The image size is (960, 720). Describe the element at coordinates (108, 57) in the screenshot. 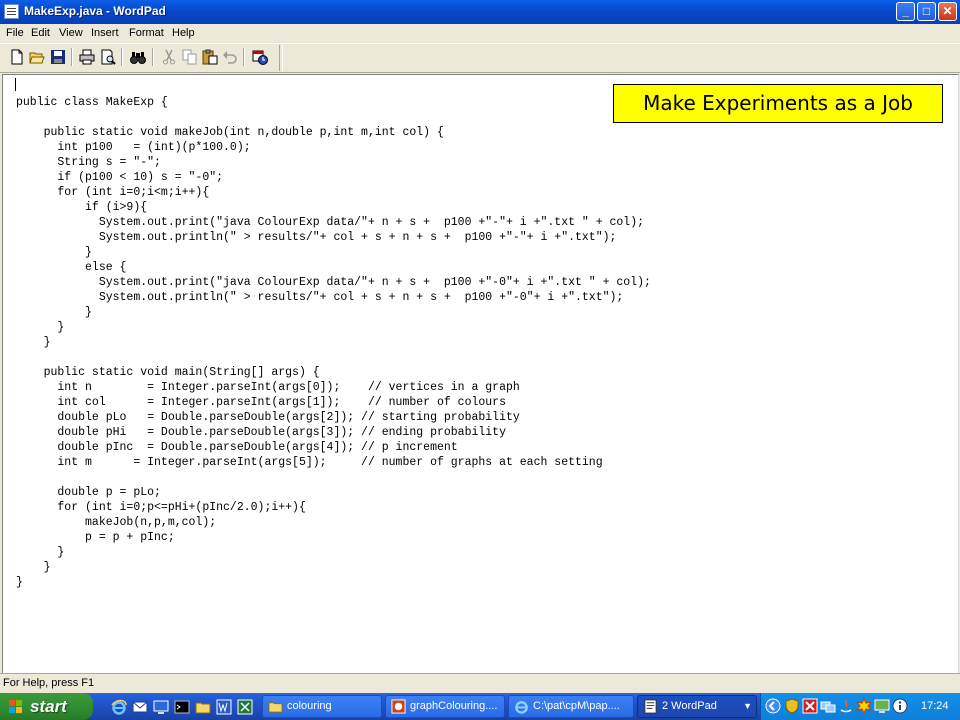

I see `print-preview-icon` at that location.